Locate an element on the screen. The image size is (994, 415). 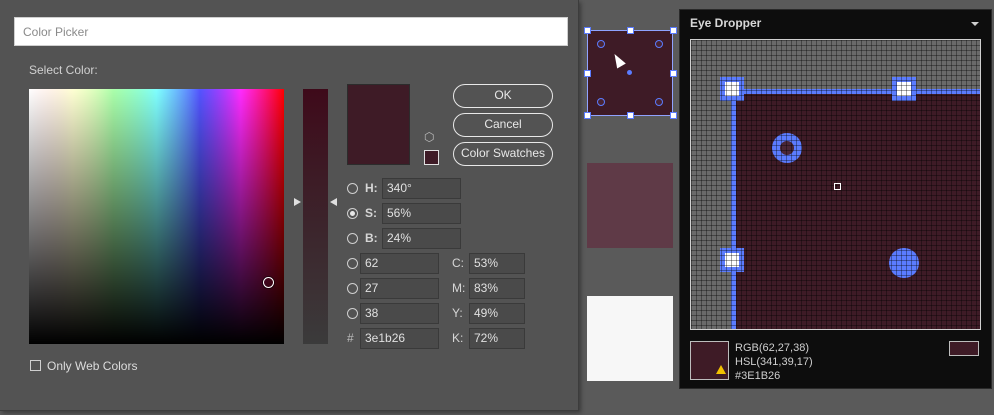
sampled-color-swatch is located at coordinates (709, 360).